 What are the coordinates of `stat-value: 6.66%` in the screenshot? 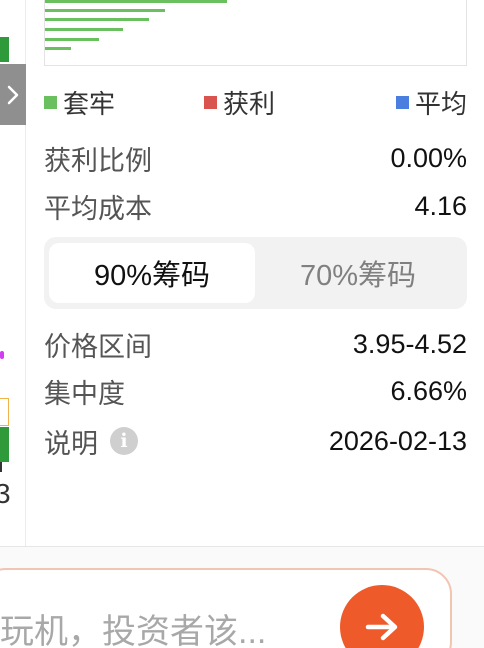 It's located at (428, 390).